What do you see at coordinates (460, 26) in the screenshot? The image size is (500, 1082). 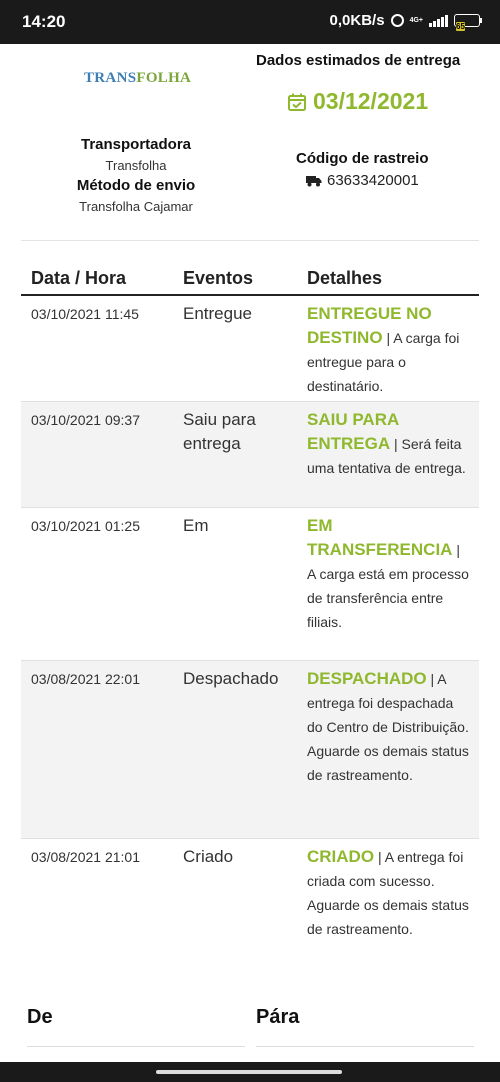 I see `battery-level: 65` at bounding box center [460, 26].